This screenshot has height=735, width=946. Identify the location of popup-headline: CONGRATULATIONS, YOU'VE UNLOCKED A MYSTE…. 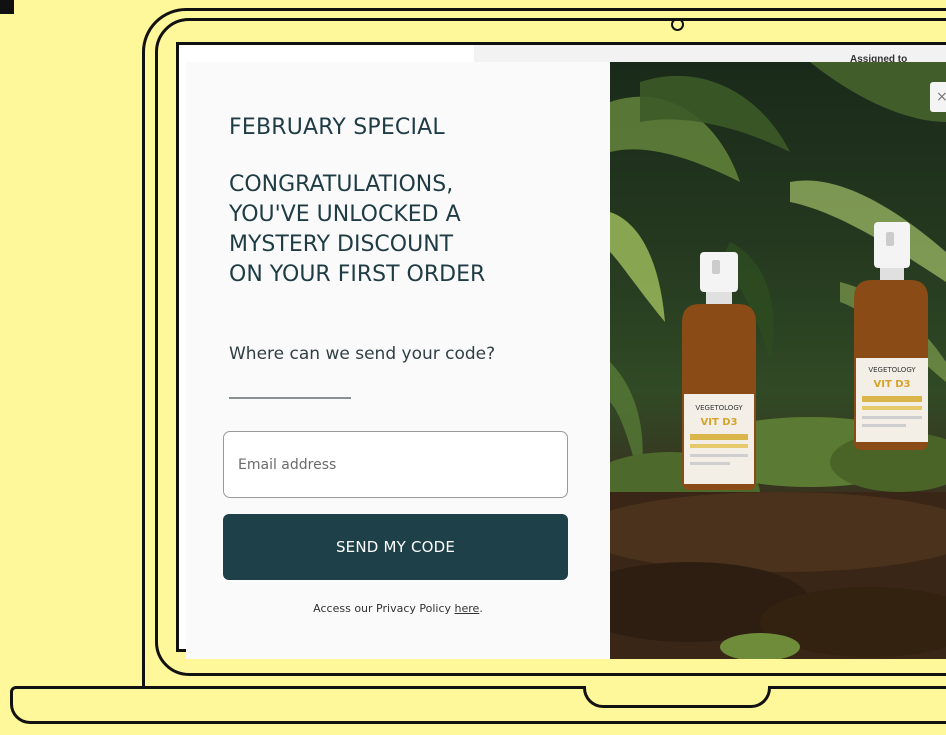
(399, 230).